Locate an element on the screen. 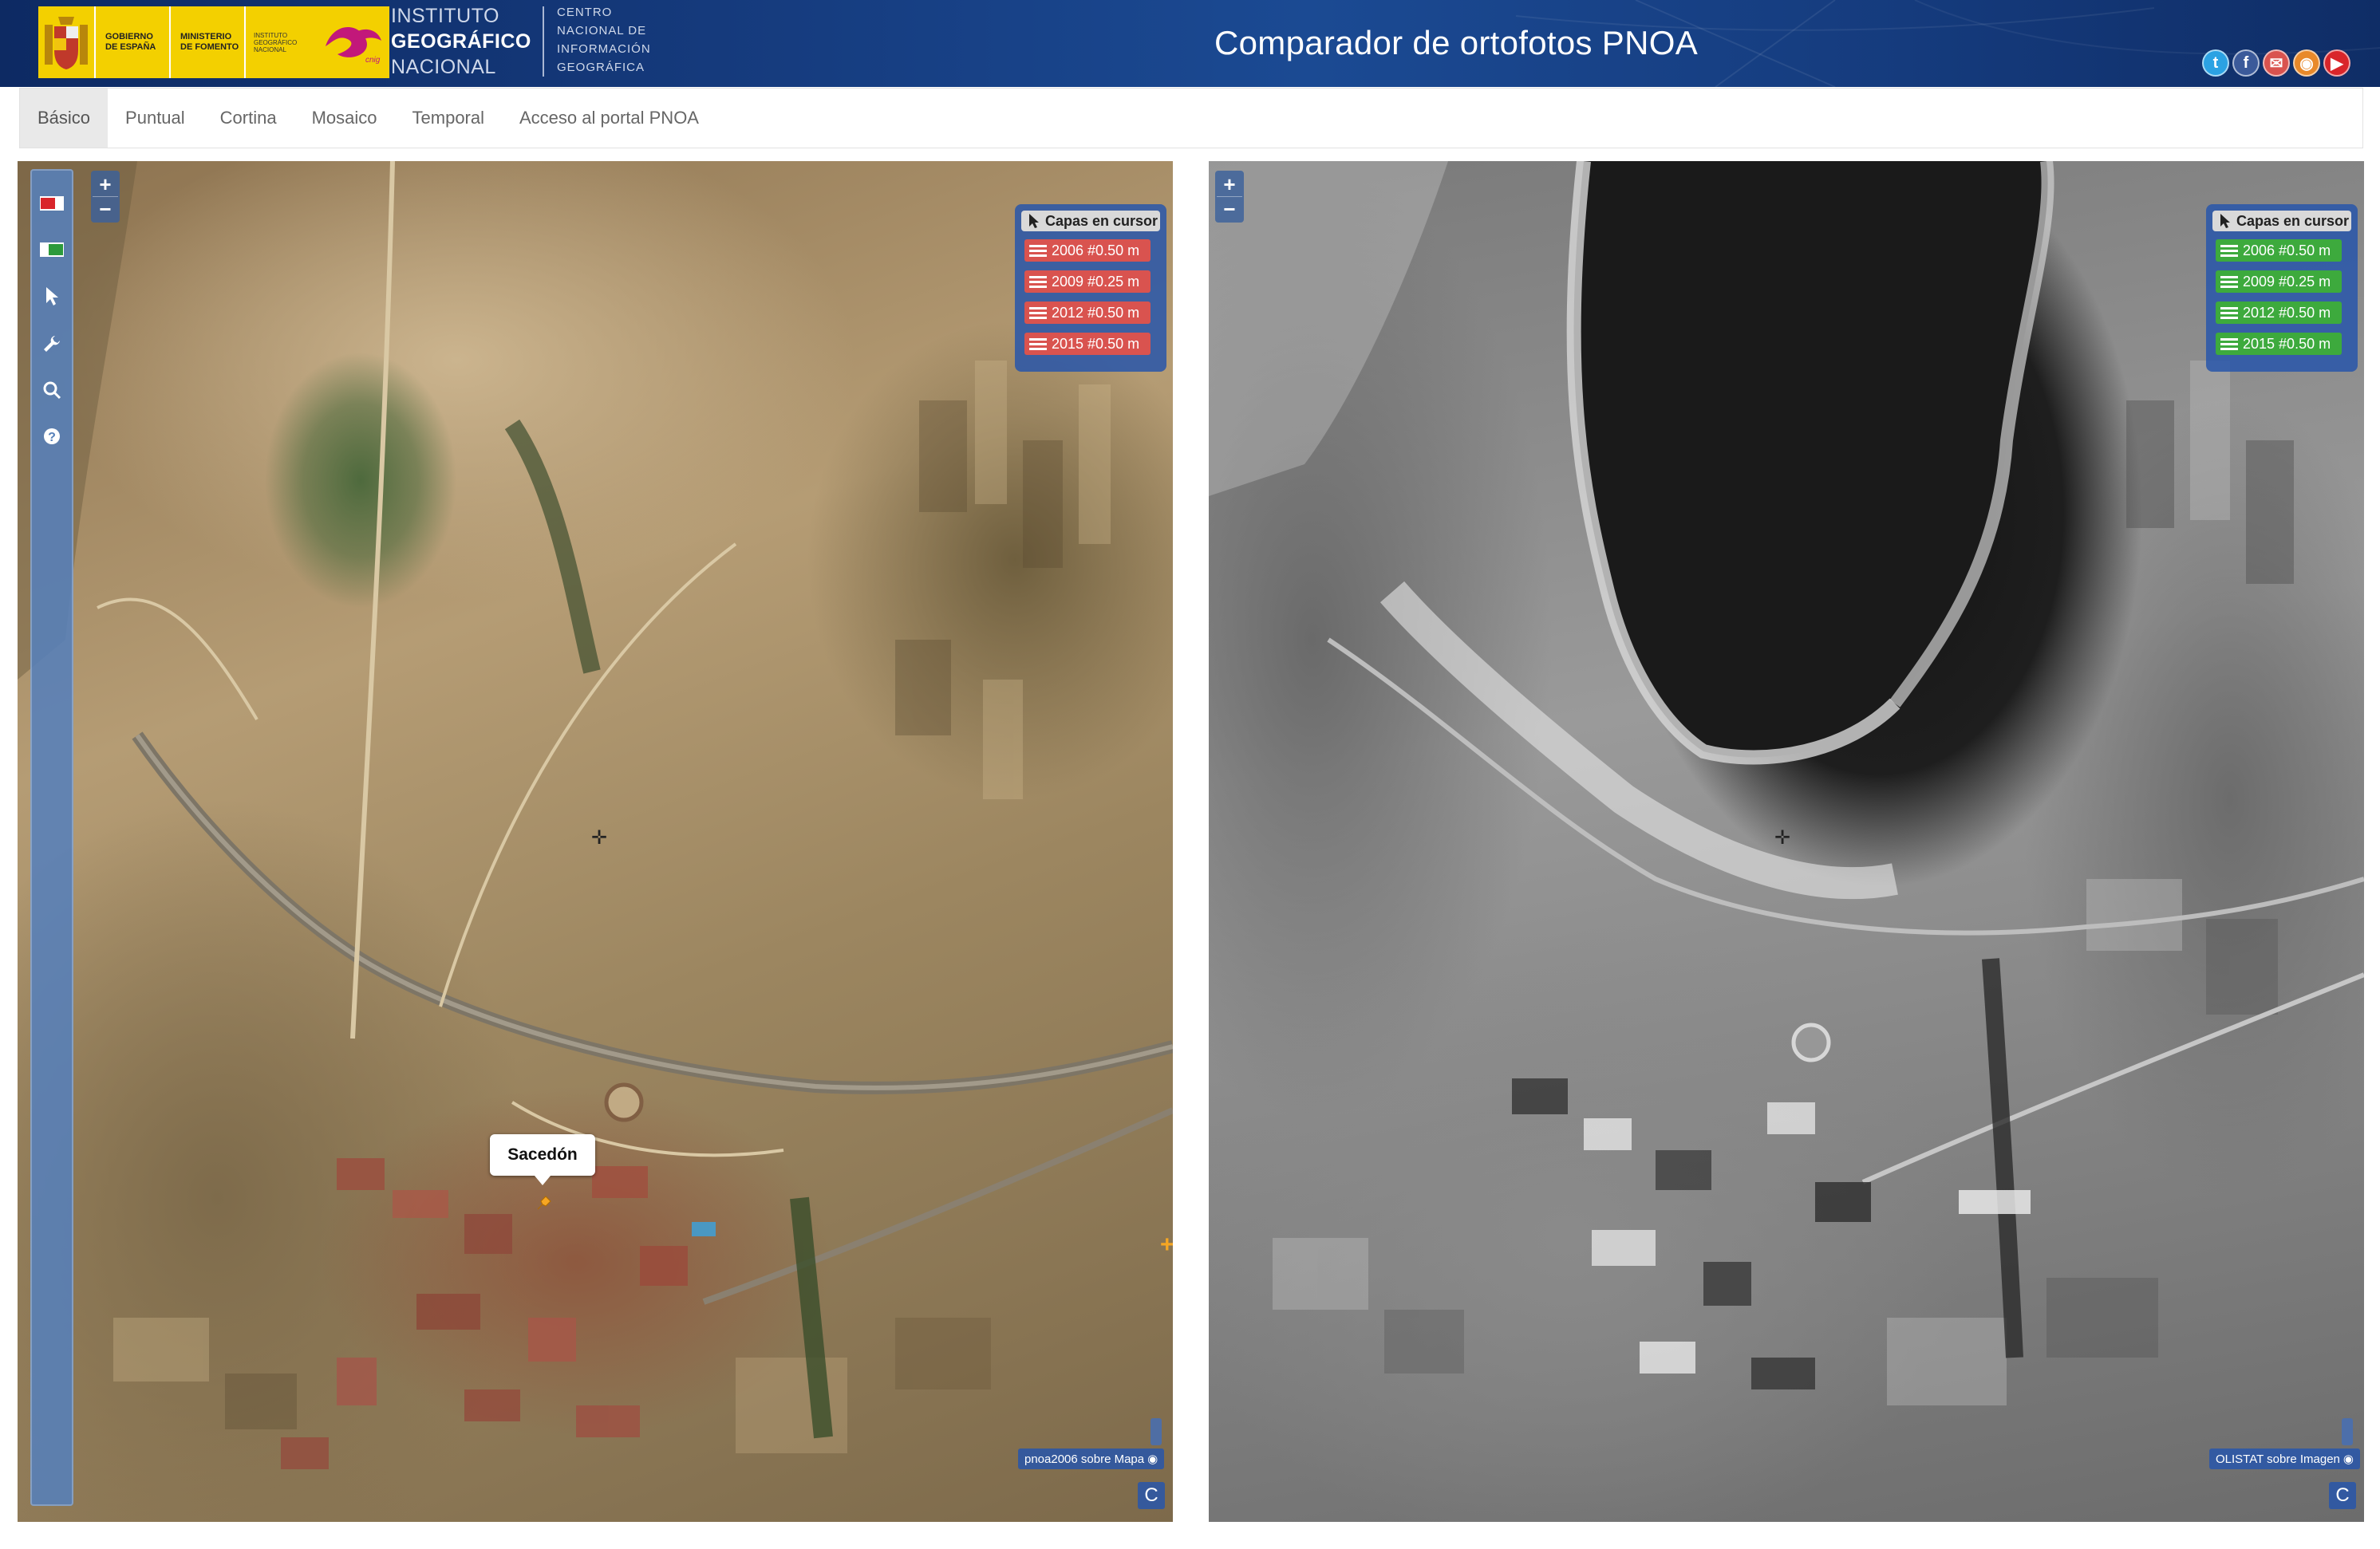 This screenshot has width=2380, height=1549. svg-text: cnig is located at coordinates (373, 60).